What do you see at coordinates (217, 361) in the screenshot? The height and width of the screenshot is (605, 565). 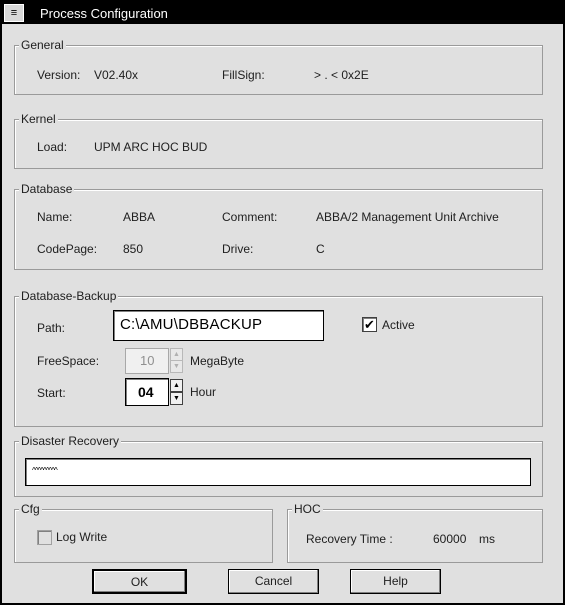 I see `freespace-unit: MegaByte` at bounding box center [217, 361].